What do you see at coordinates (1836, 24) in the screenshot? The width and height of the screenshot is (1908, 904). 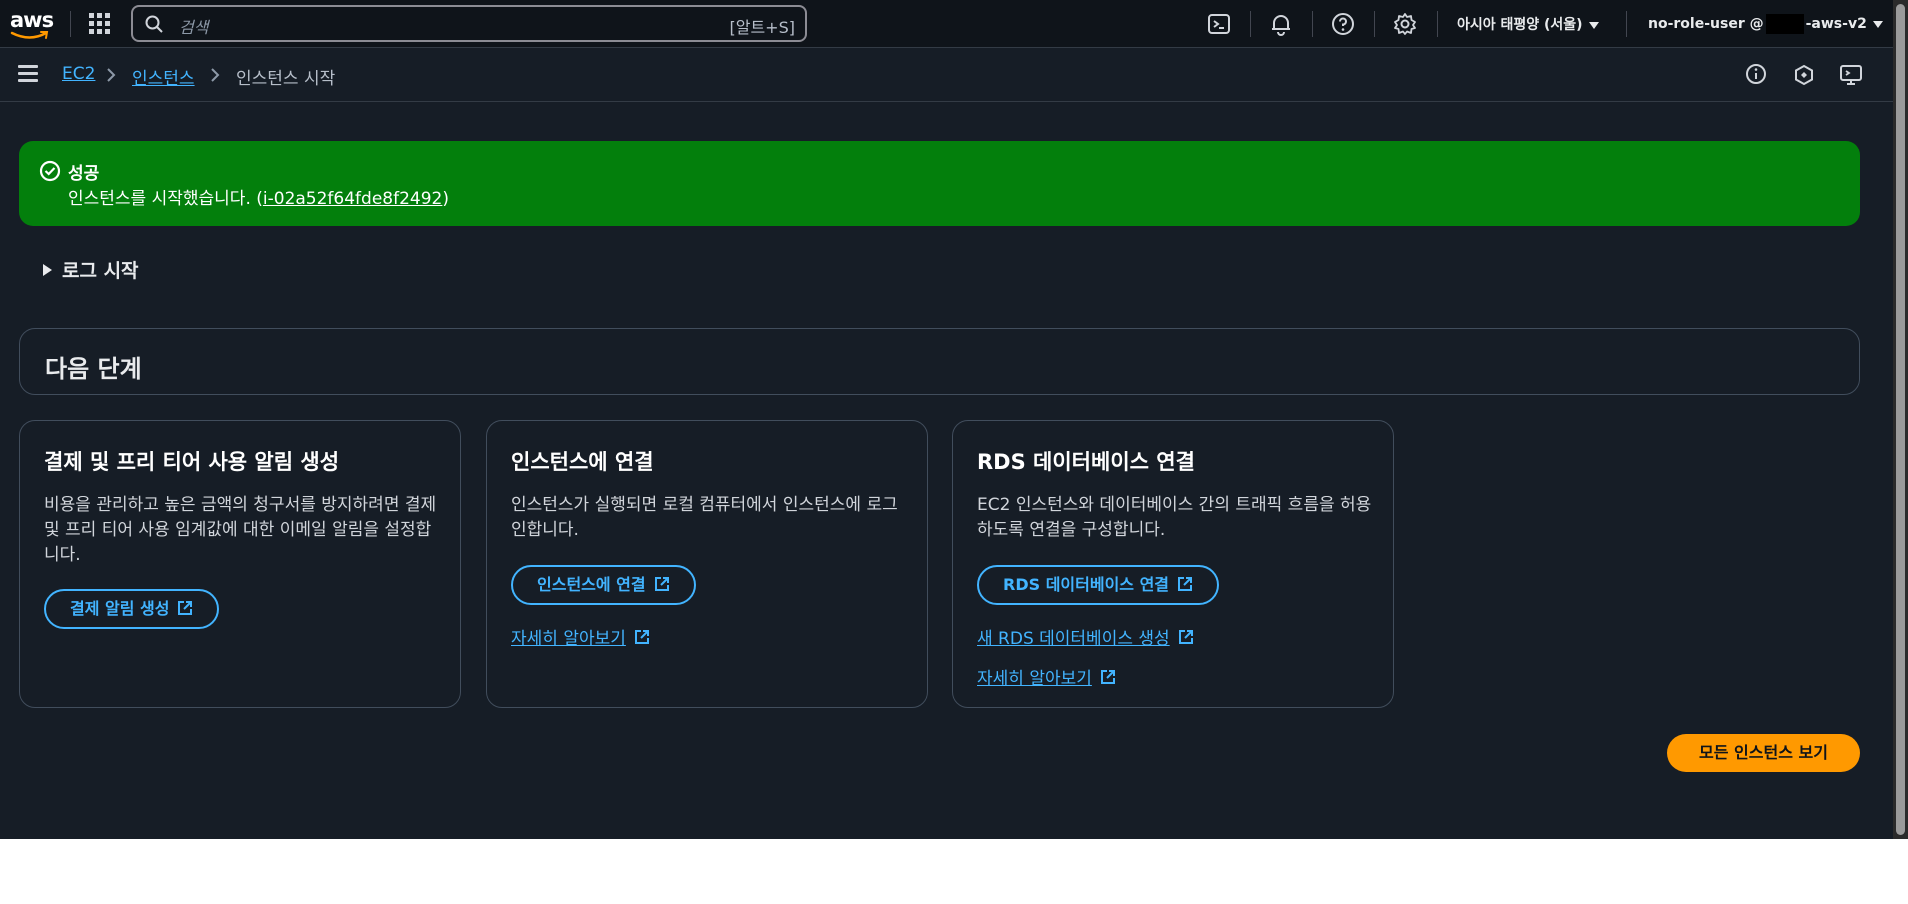 I see `account-suffix: -aws-v2` at bounding box center [1836, 24].